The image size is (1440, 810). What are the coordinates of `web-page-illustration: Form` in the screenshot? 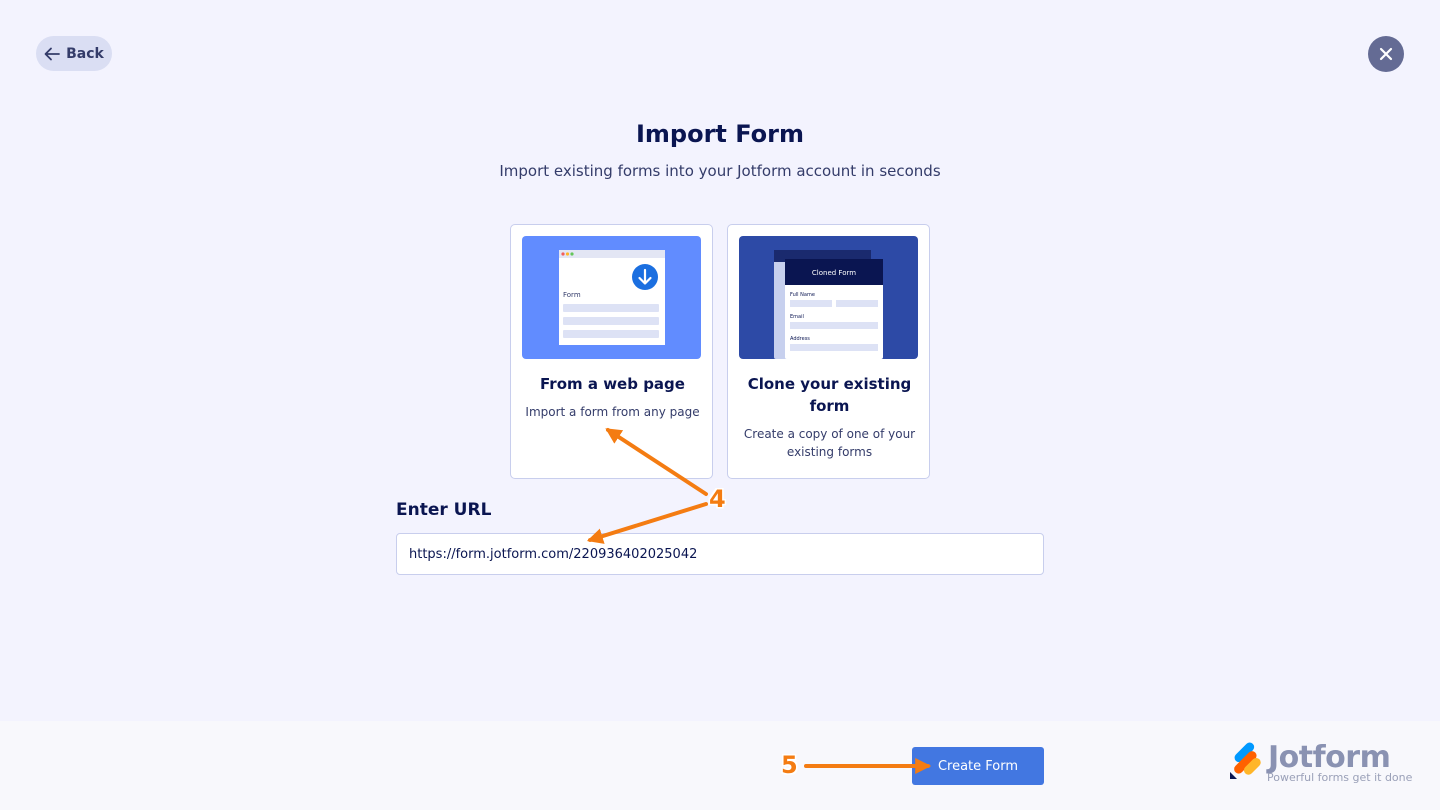 It's located at (611, 297).